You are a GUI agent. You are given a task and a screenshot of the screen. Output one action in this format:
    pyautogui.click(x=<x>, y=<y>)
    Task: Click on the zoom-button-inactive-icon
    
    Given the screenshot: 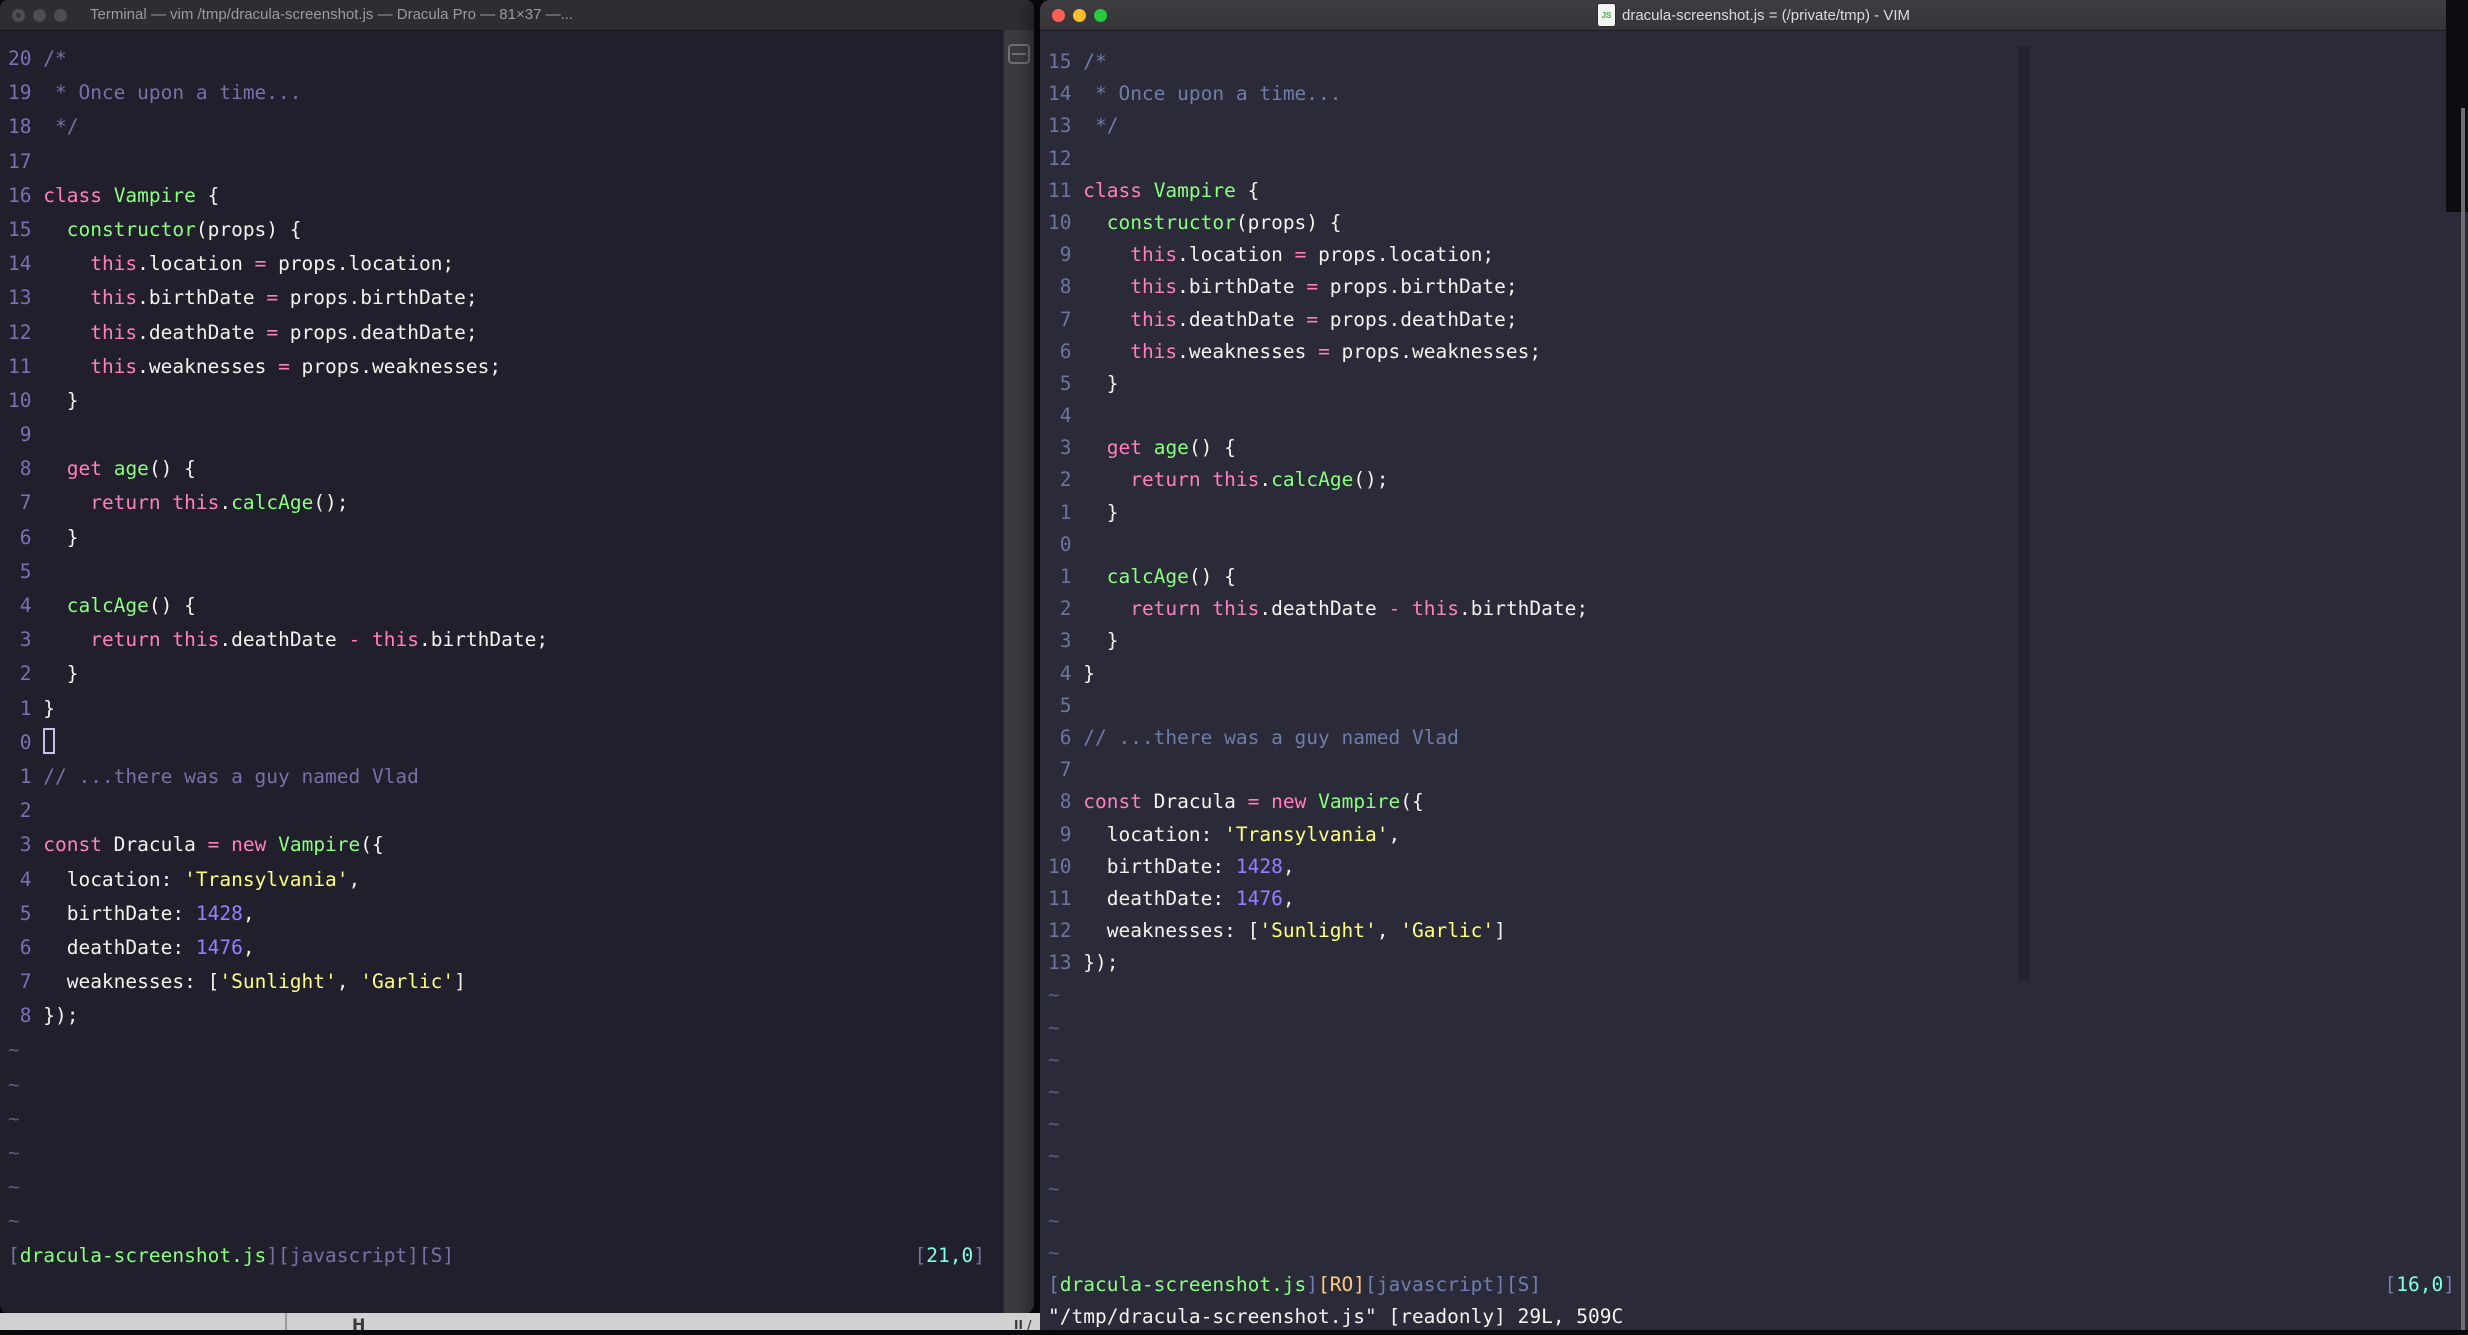 What is the action you would take?
    pyautogui.click(x=60, y=15)
    